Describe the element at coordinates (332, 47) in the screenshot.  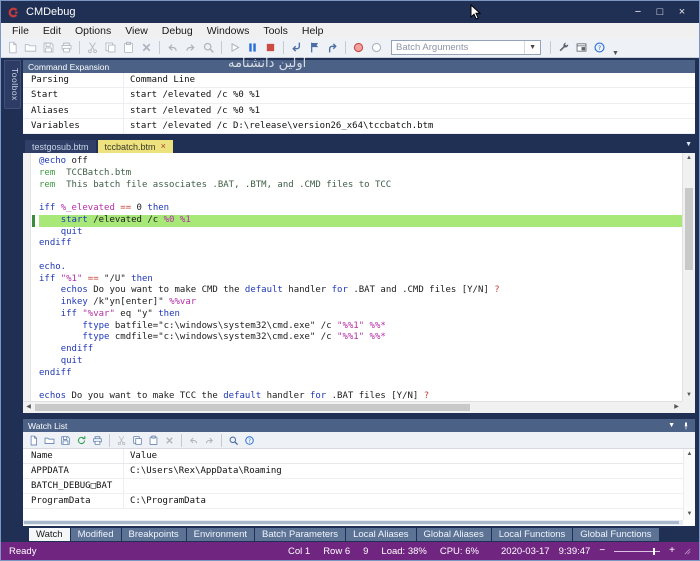
I see `step-out-icon` at that location.